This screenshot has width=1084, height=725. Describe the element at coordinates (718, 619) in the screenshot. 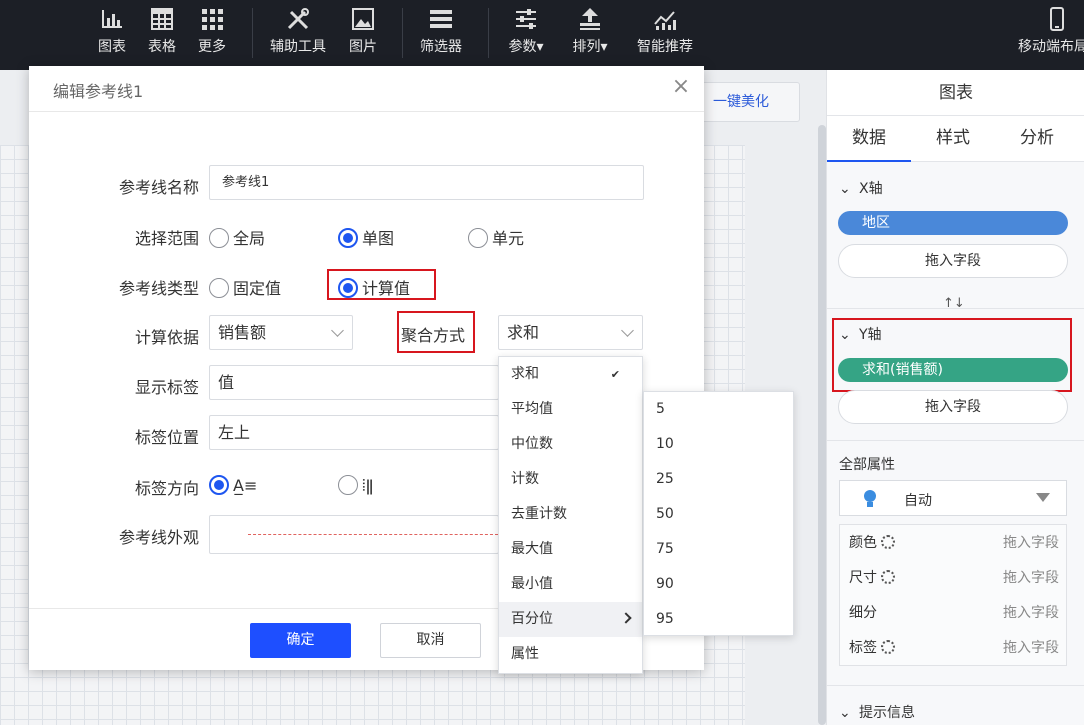

I see `percentile-option: 95` at that location.